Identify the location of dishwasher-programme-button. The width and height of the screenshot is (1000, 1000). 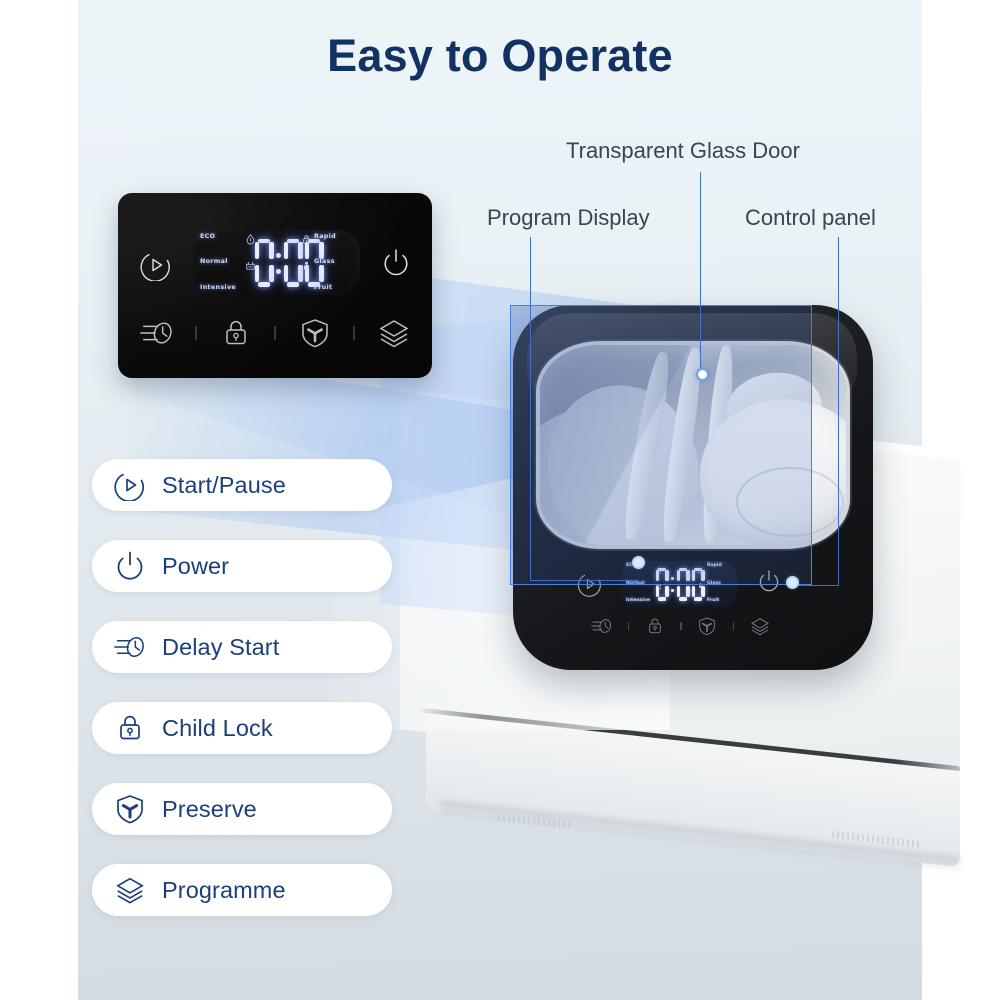
(759, 626).